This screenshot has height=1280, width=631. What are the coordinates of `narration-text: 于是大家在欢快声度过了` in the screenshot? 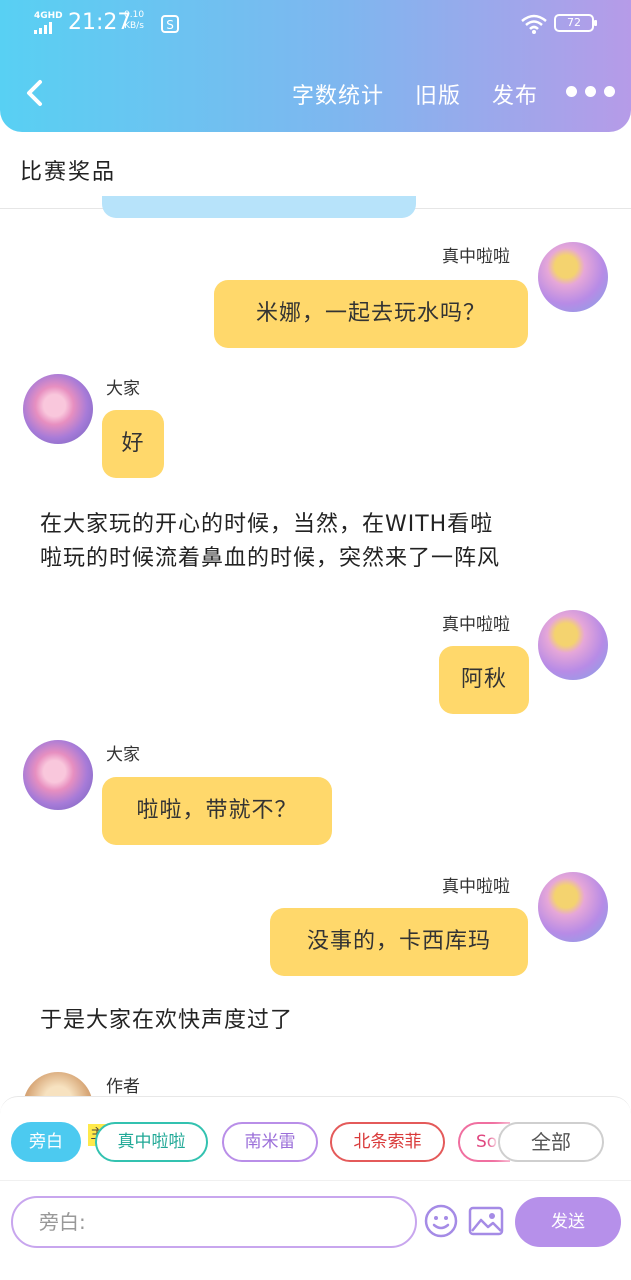 It's located at (166, 1021).